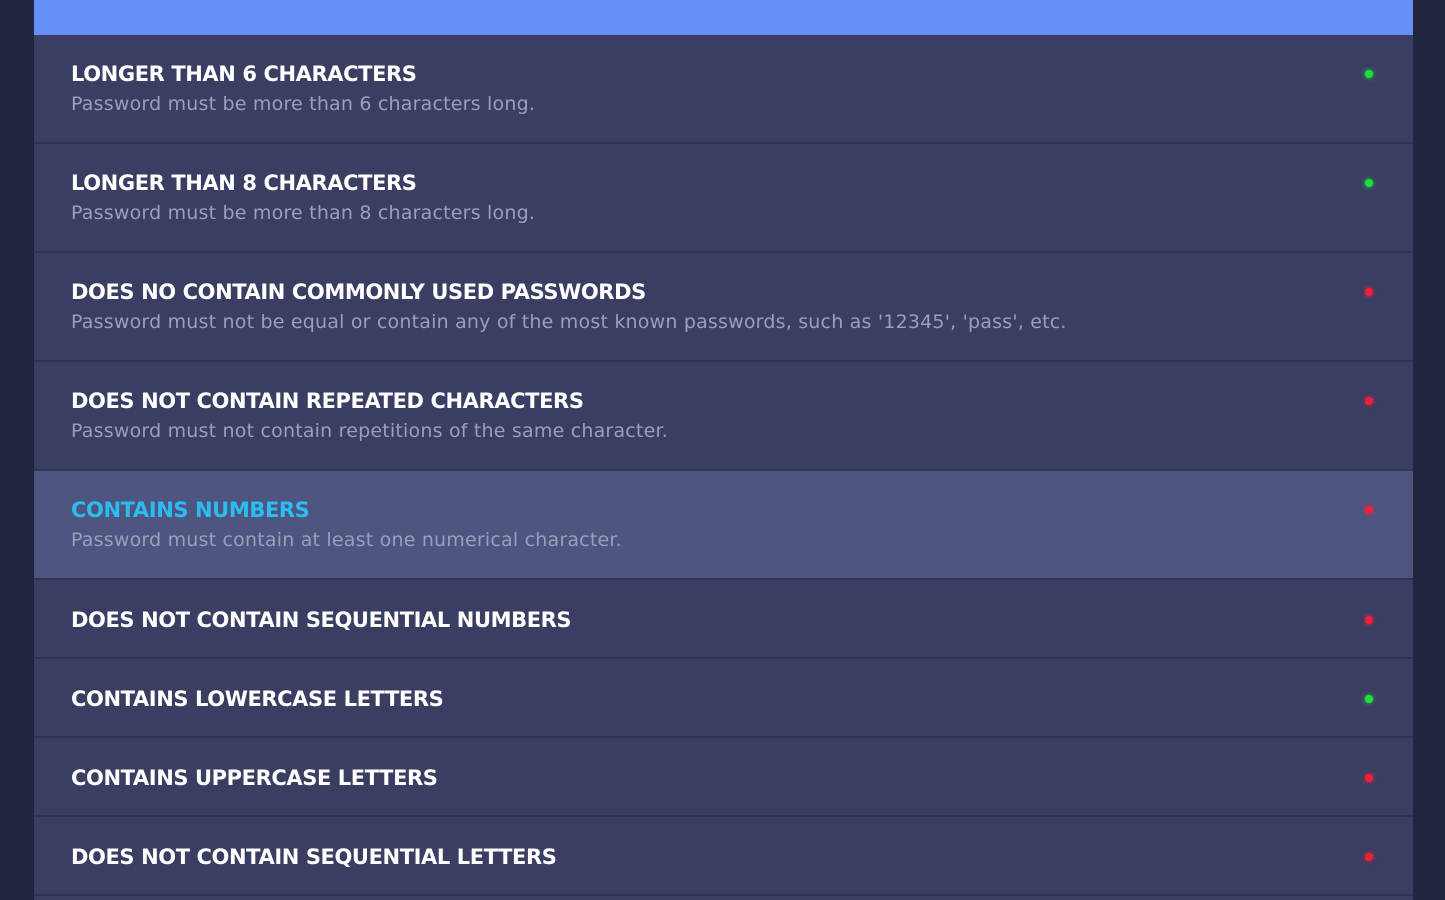 Image resolution: width=1445 pixels, height=900 pixels. I want to click on rule-item-sequential-numbers: DOES NOT CONTAIN SEQUENTIAL NUMBERS, so click(723, 619).